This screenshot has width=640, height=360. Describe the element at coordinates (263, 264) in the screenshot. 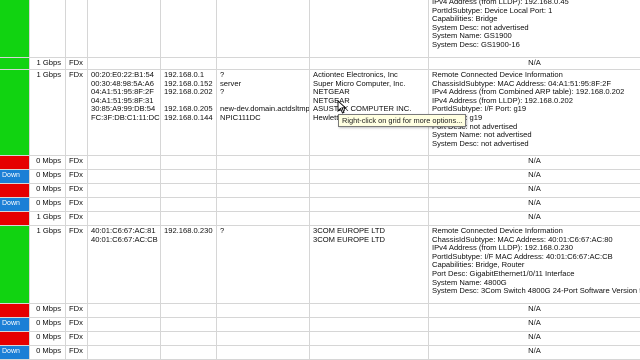

I see `dns-cell: ?` at that location.